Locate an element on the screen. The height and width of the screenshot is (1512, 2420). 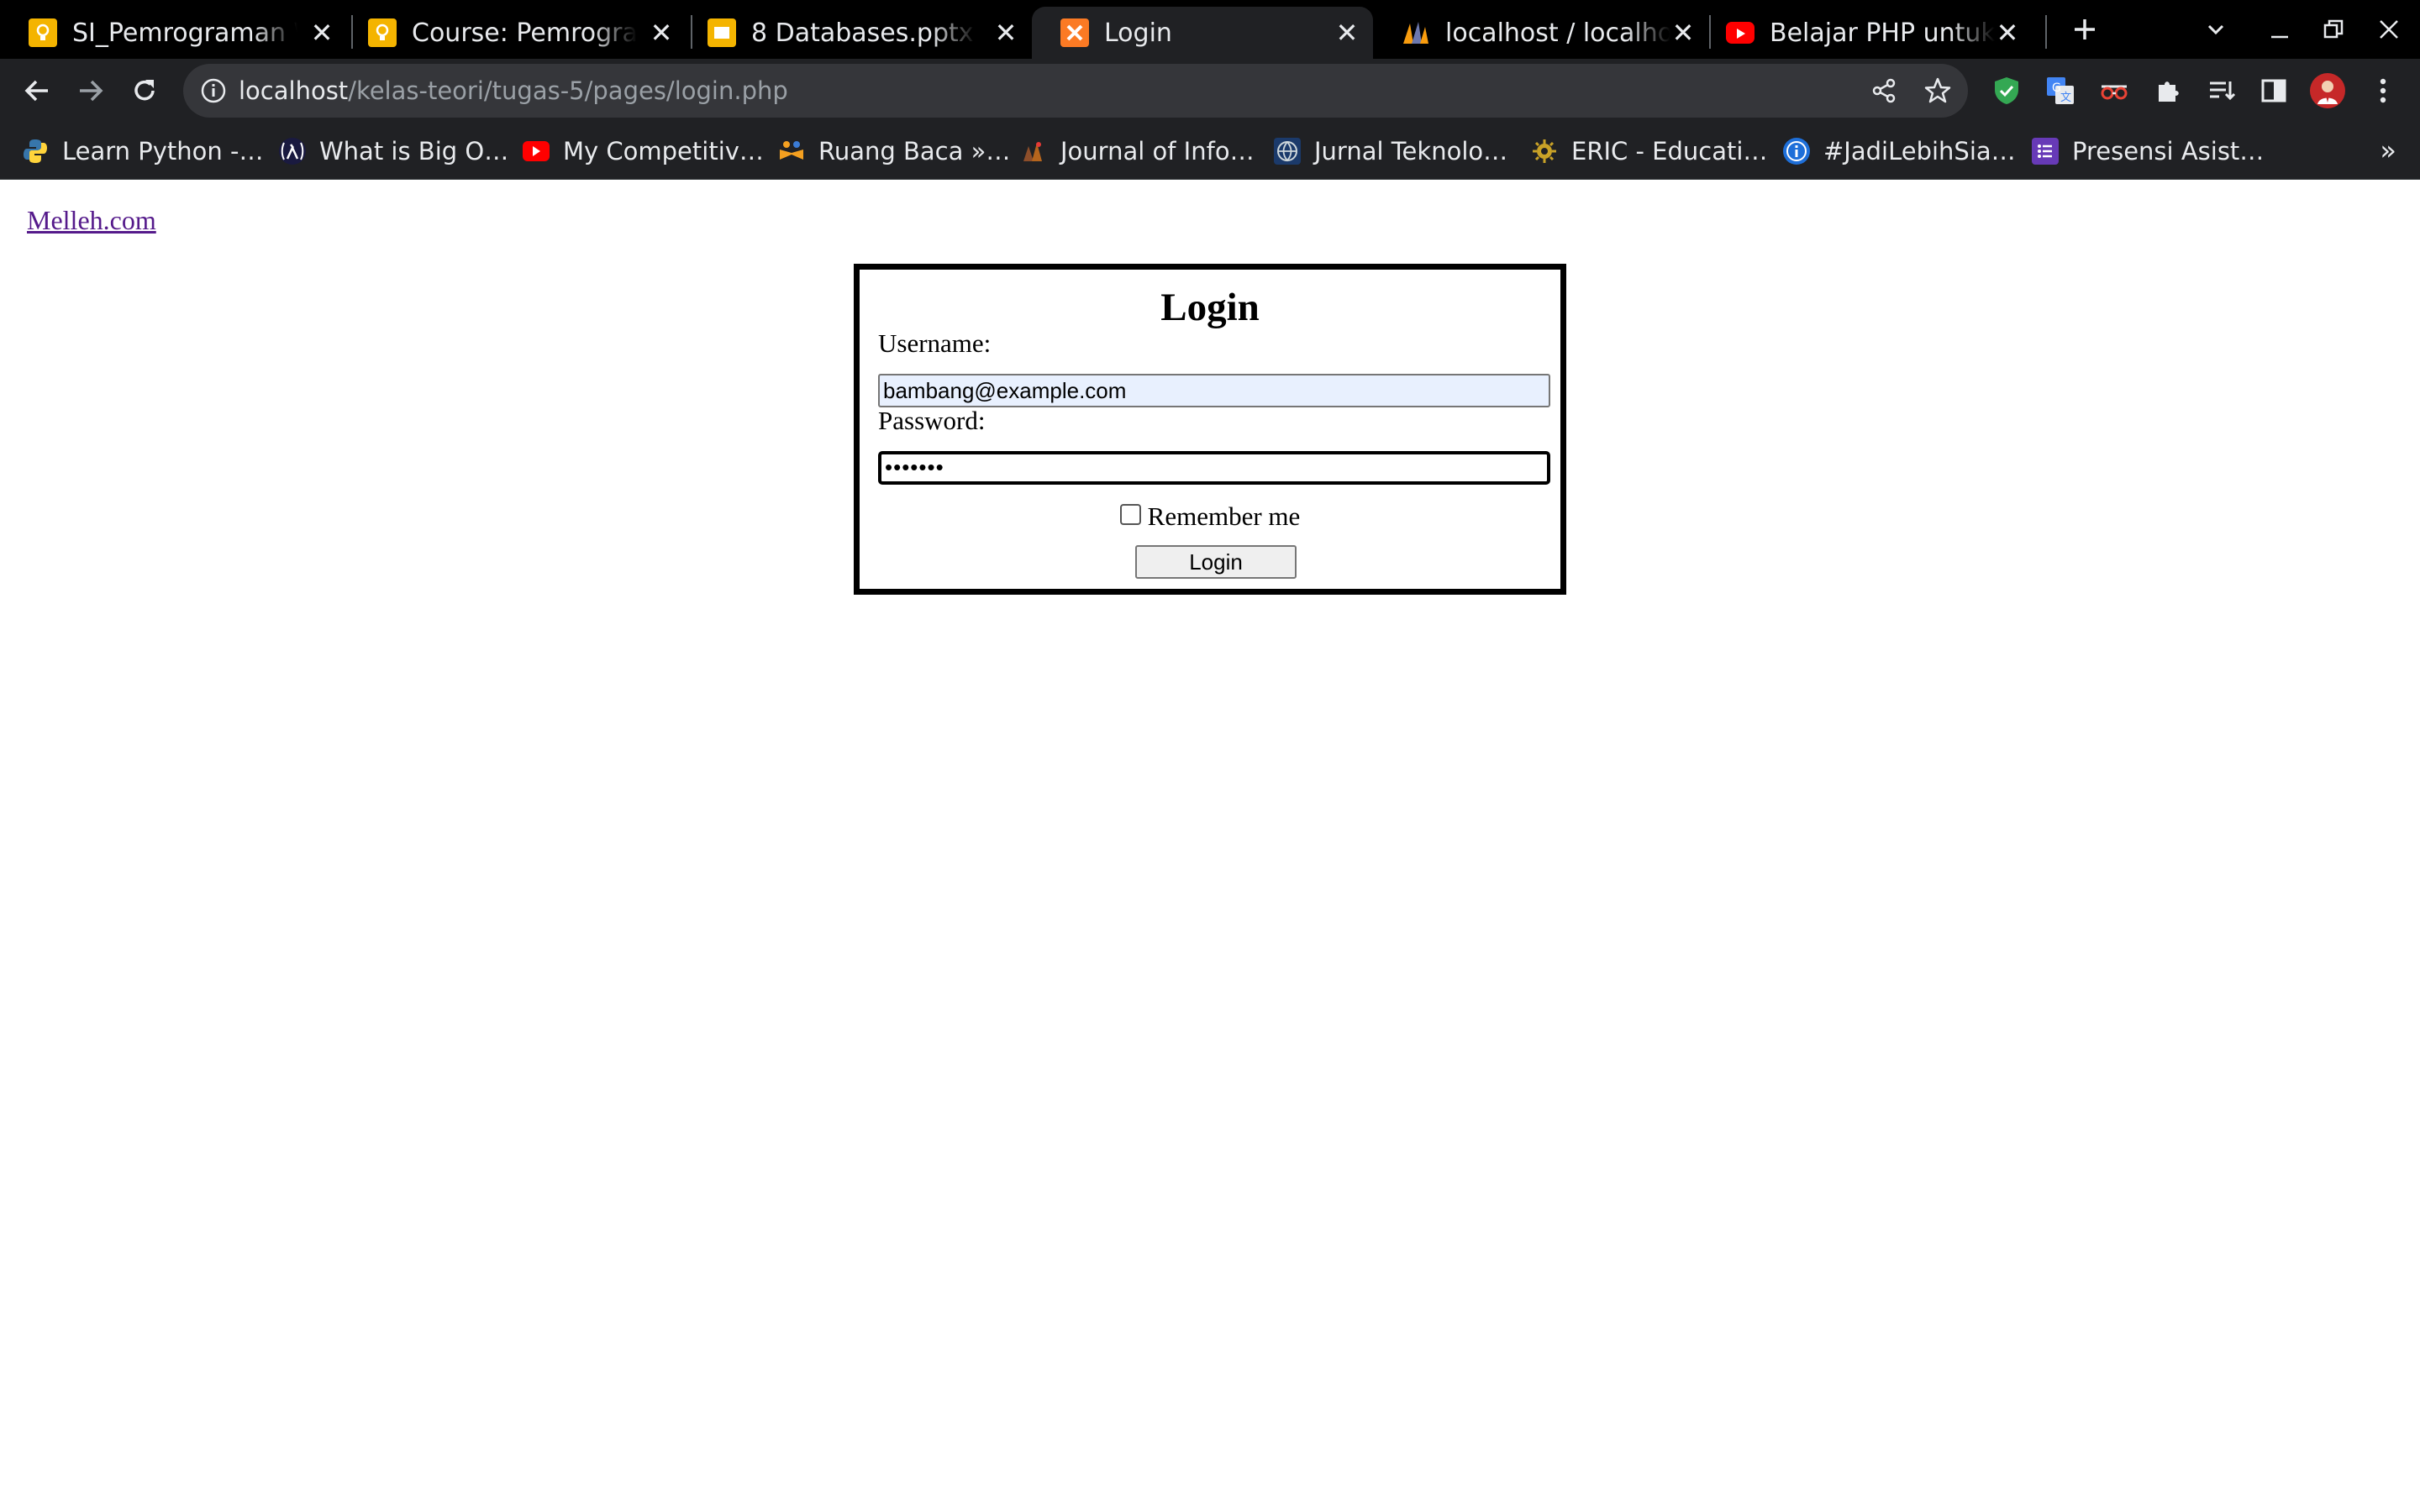
remember-me-row: Remember me is located at coordinates (1210, 516).